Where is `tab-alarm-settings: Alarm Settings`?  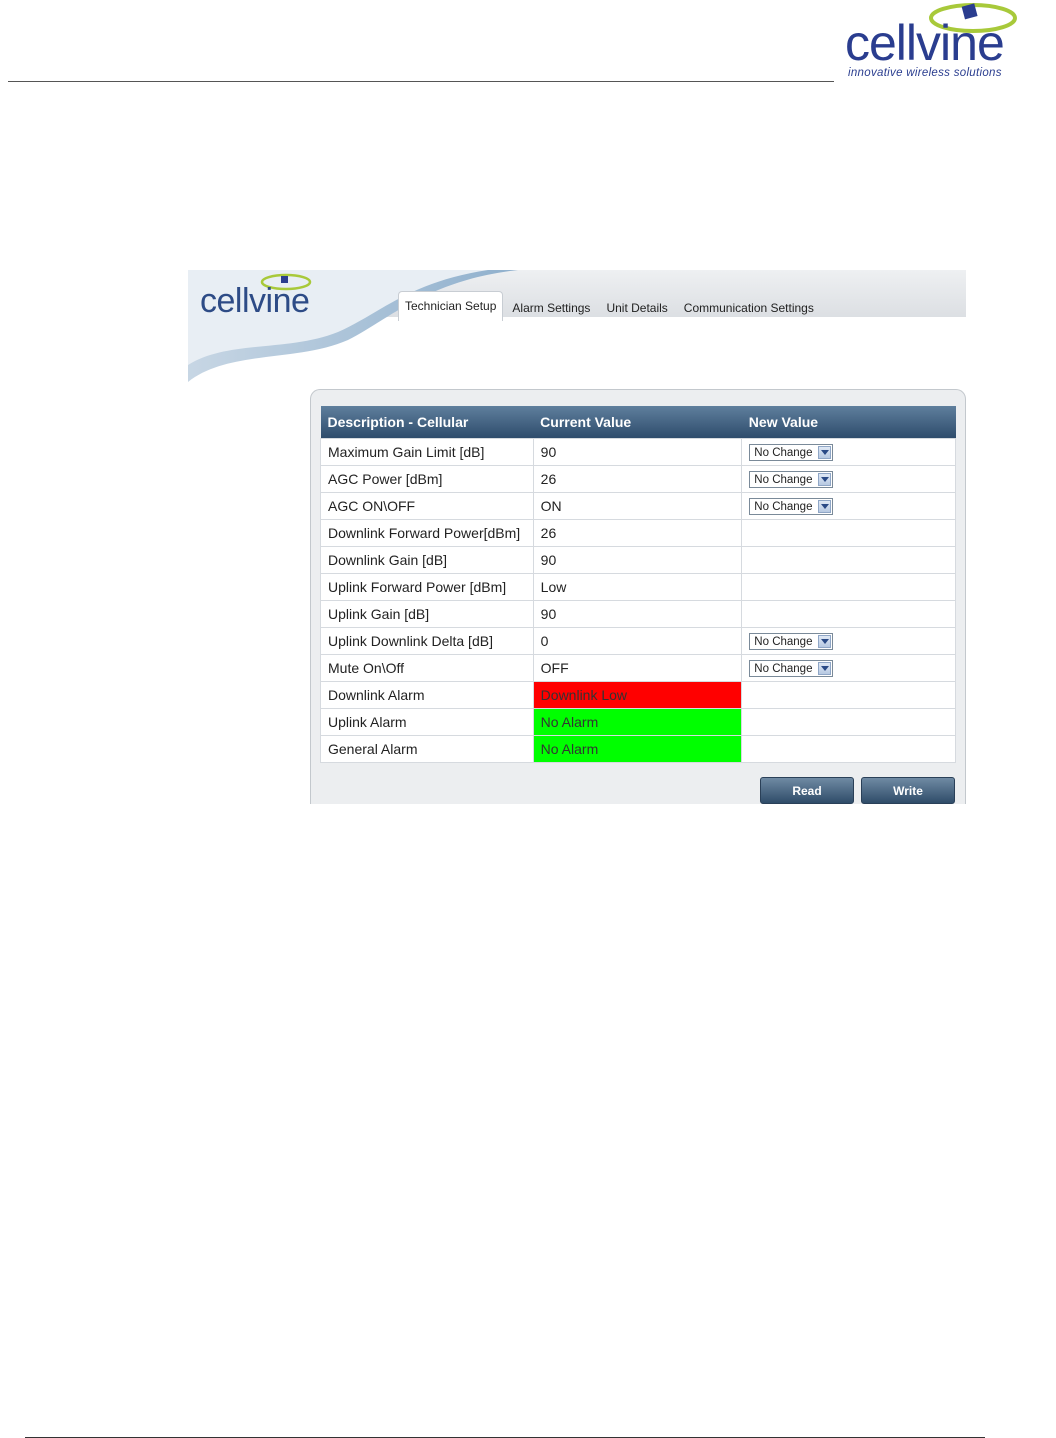 tab-alarm-settings: Alarm Settings is located at coordinates (551, 307).